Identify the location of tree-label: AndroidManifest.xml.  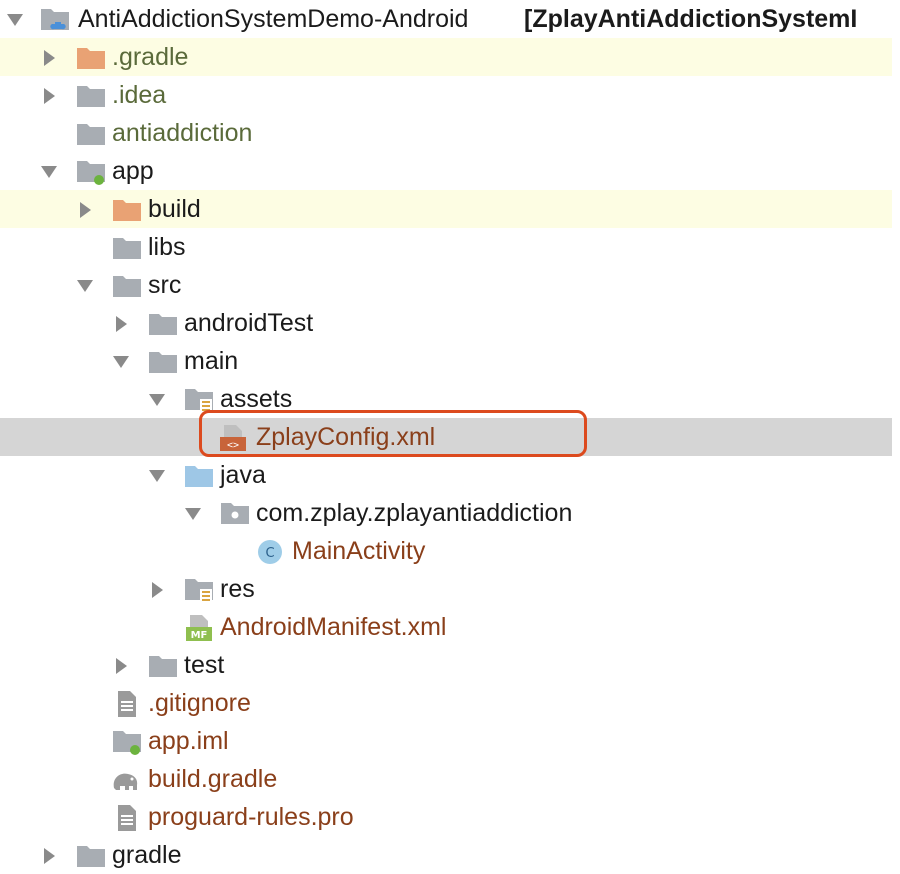
(333, 627).